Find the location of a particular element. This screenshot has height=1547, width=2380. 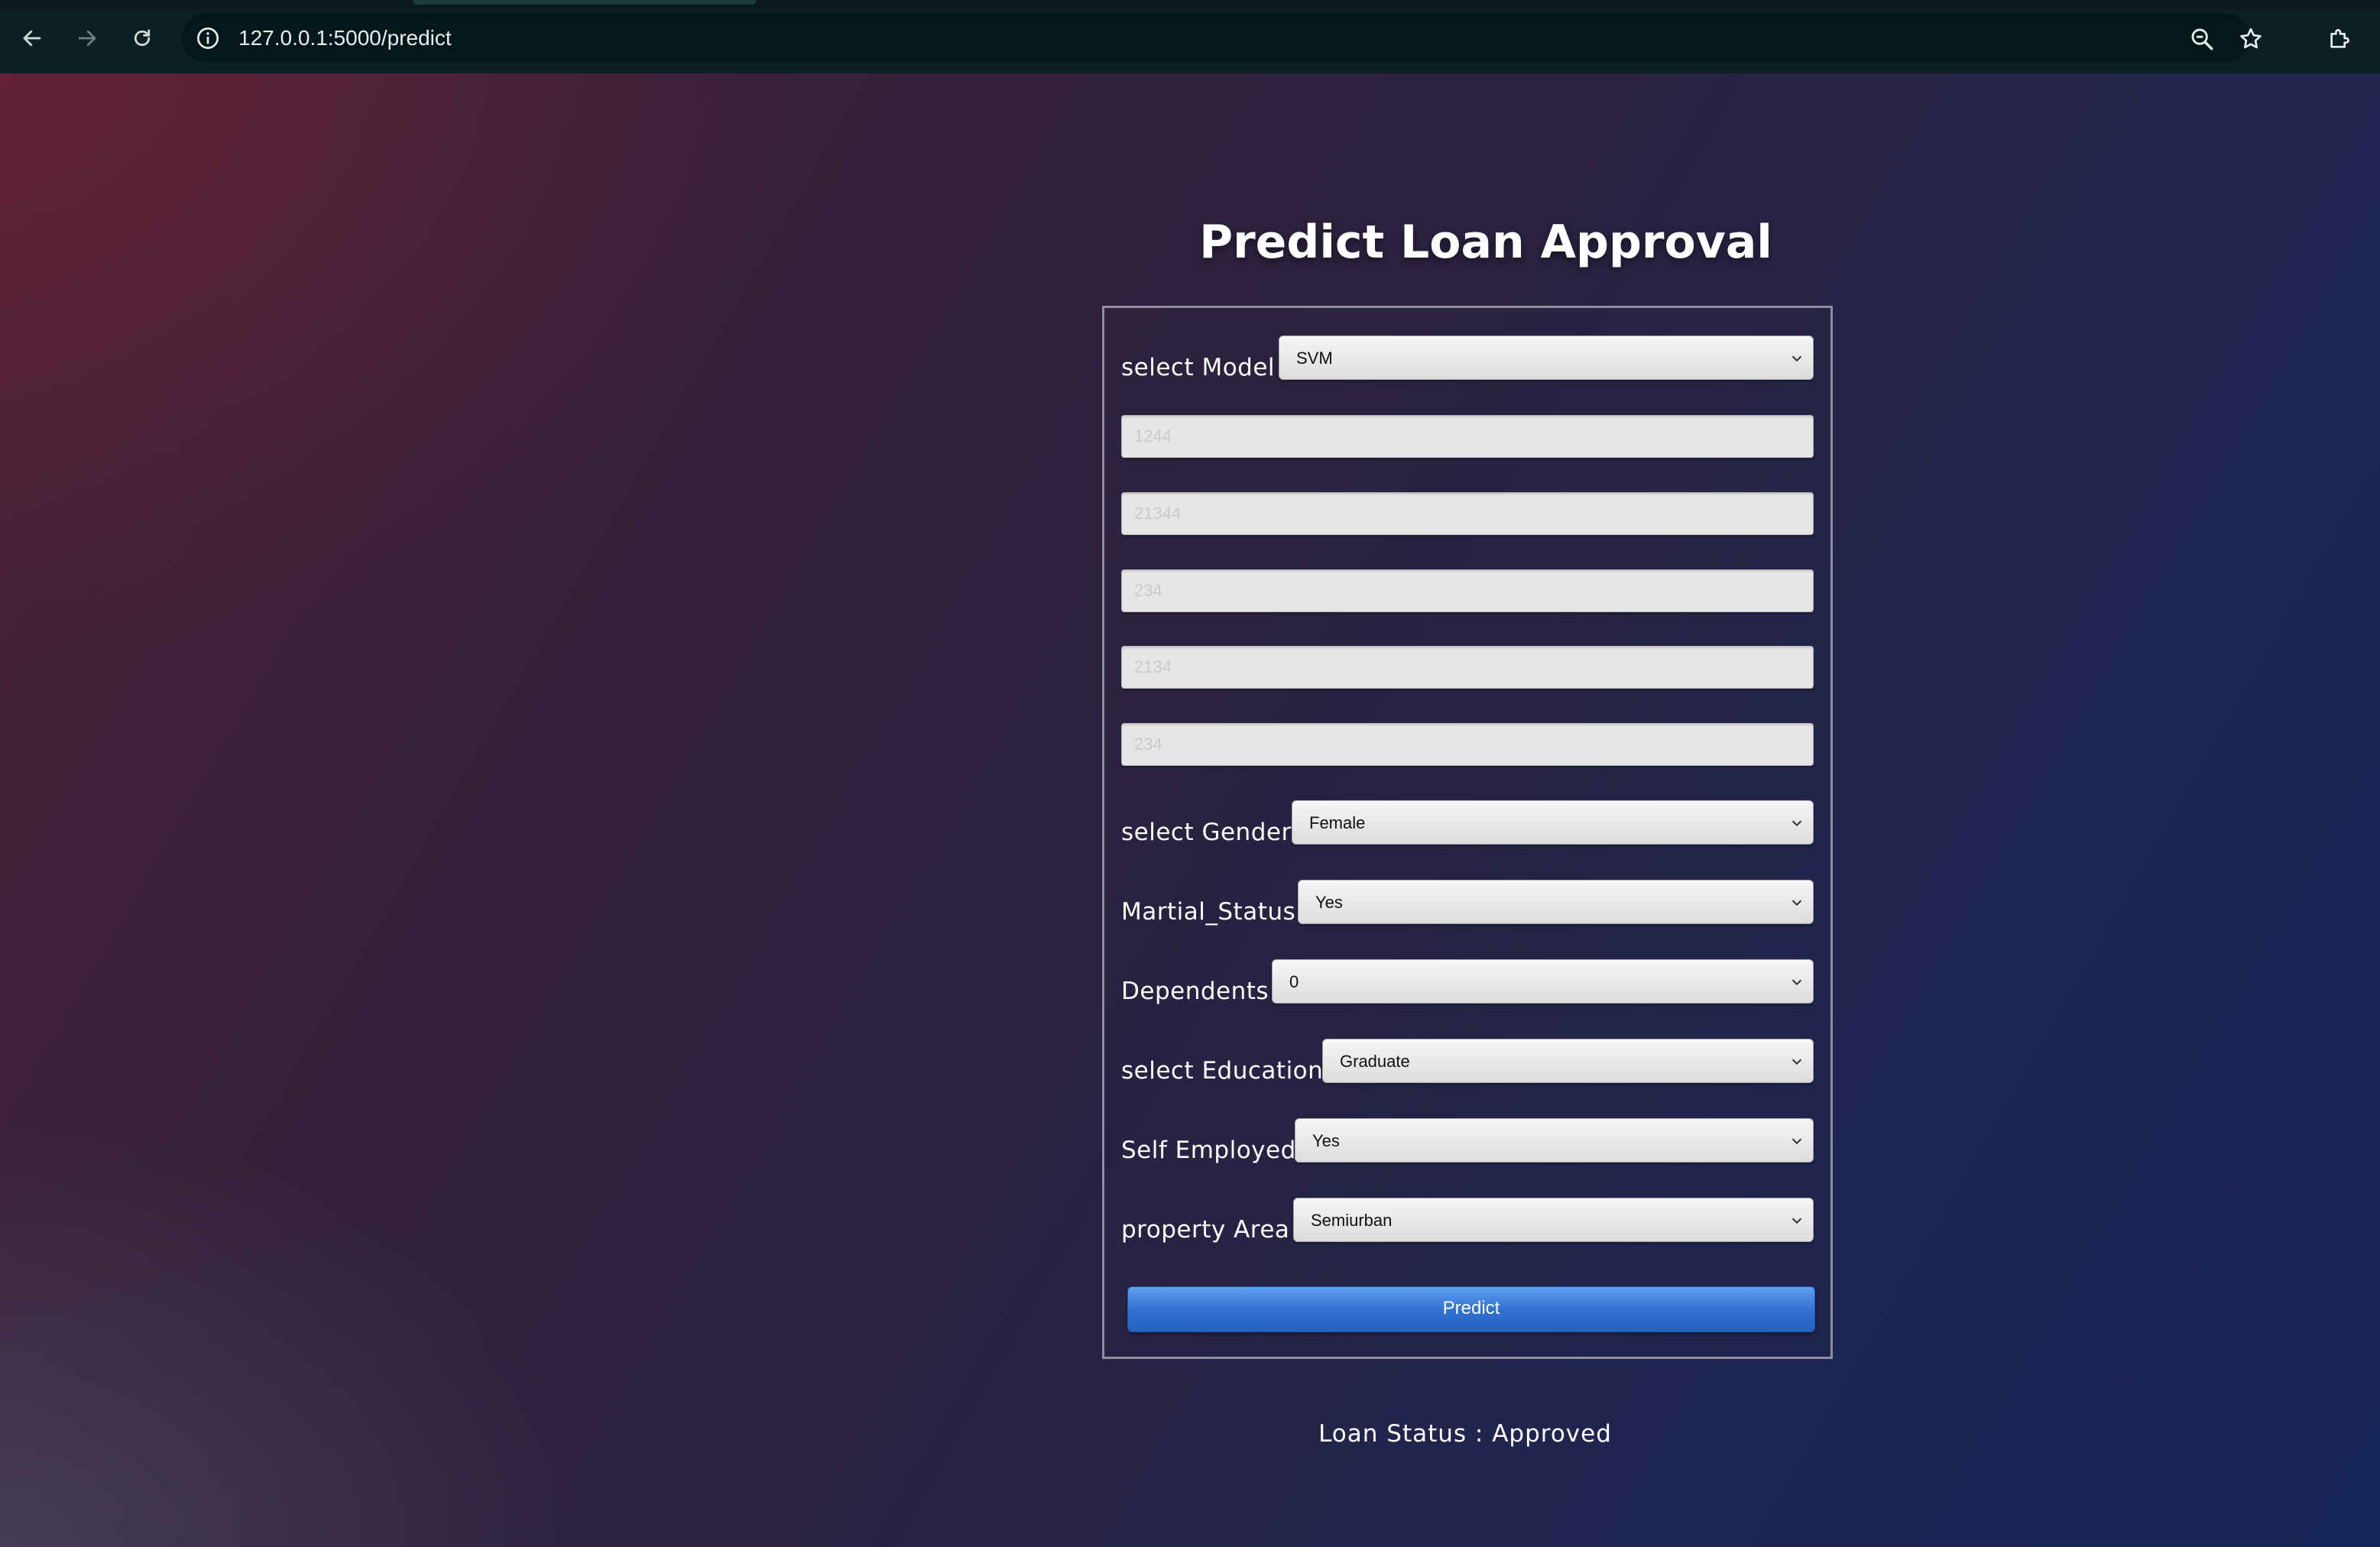

page-title: Predict Loan Approval is located at coordinates (1485, 242).